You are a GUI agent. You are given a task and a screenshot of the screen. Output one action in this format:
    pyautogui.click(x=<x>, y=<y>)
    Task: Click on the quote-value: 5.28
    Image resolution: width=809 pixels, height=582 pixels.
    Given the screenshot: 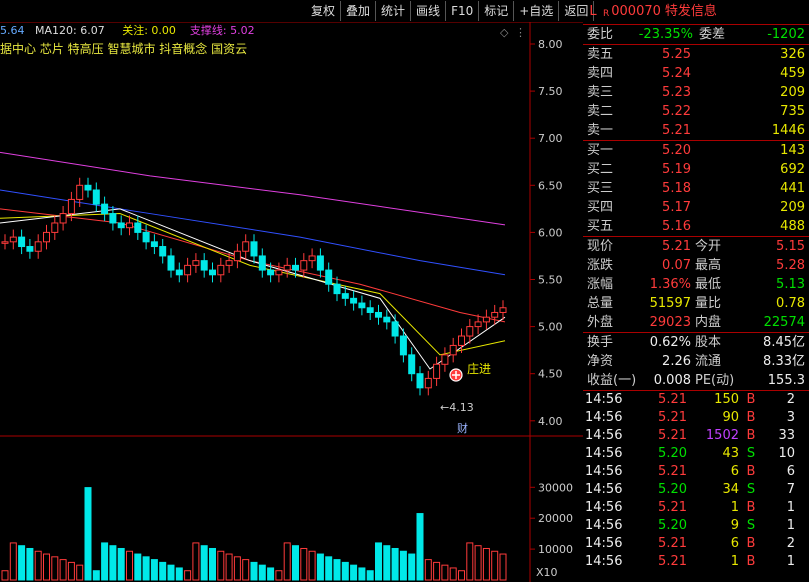 What is the action you would take?
    pyautogui.click(x=790, y=265)
    